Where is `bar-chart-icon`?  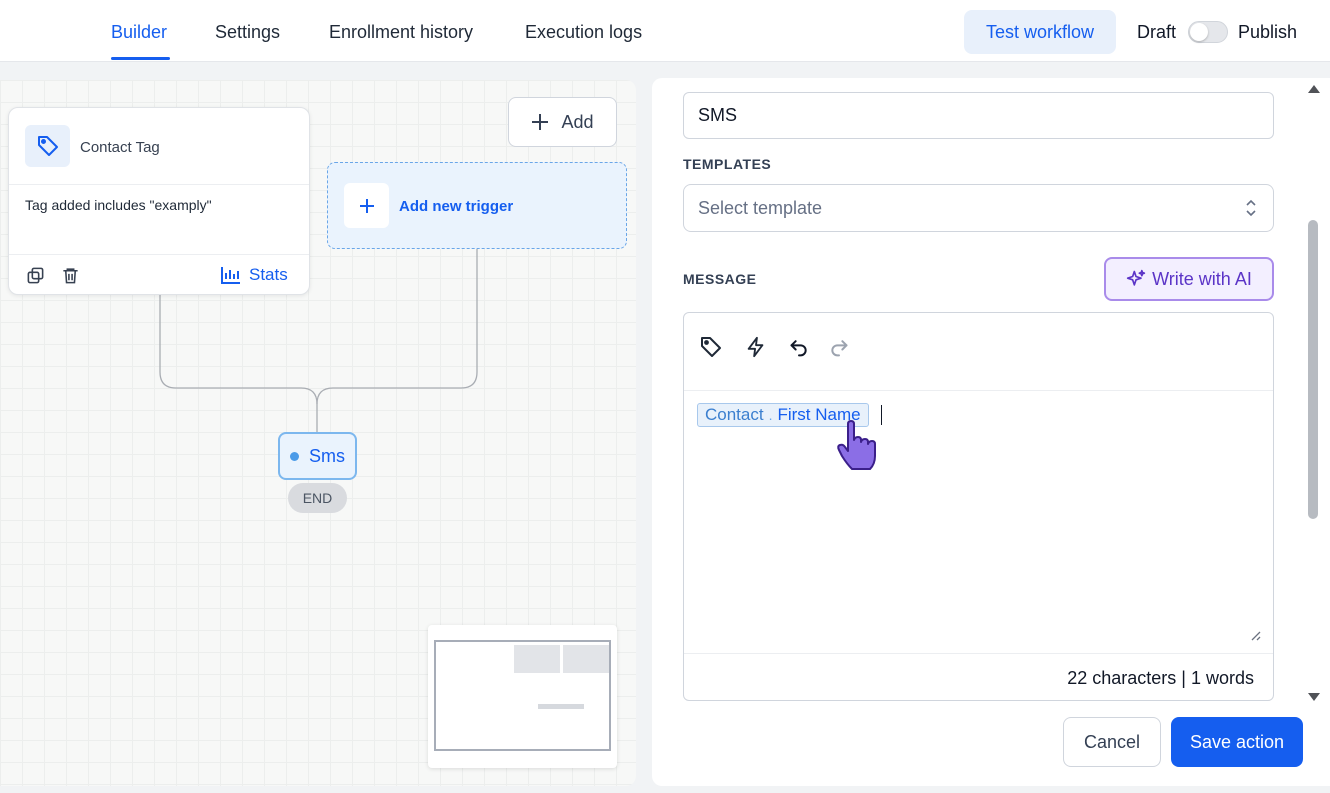
bar-chart-icon is located at coordinates (230, 275).